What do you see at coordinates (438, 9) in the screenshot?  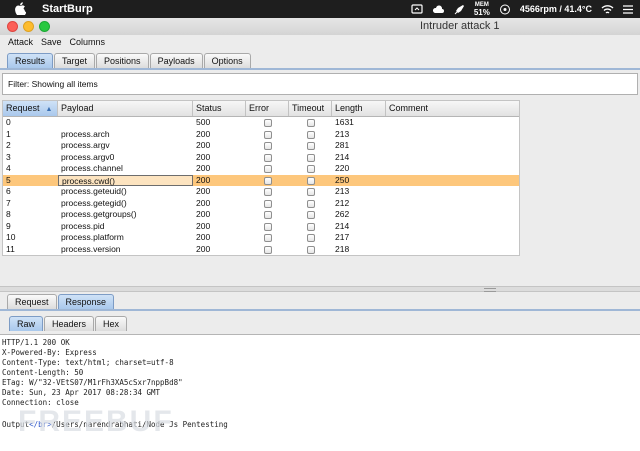 I see `cloud-icon` at bounding box center [438, 9].